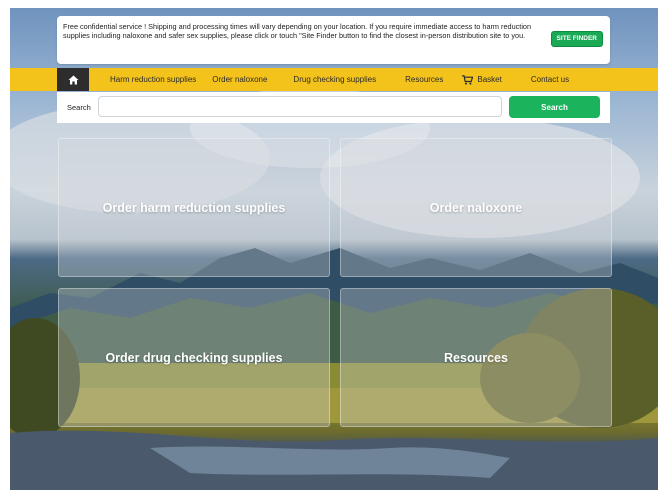 The height and width of the screenshot is (490, 658). Describe the element at coordinates (239, 79) in the screenshot. I see `nav-order-naloxone: Order naloxone` at that location.